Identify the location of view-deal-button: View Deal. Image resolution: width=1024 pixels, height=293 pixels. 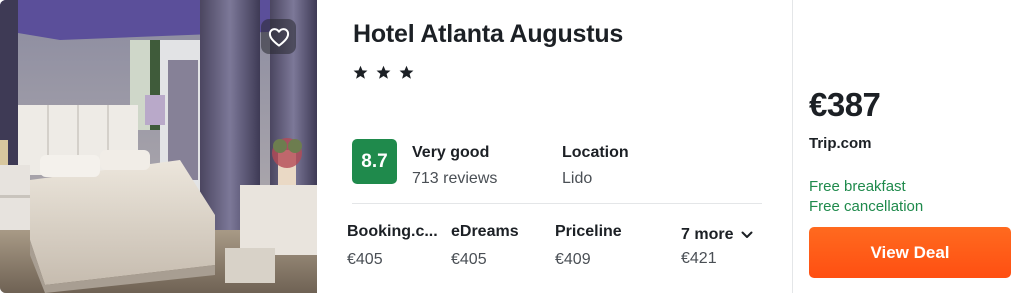
(910, 252).